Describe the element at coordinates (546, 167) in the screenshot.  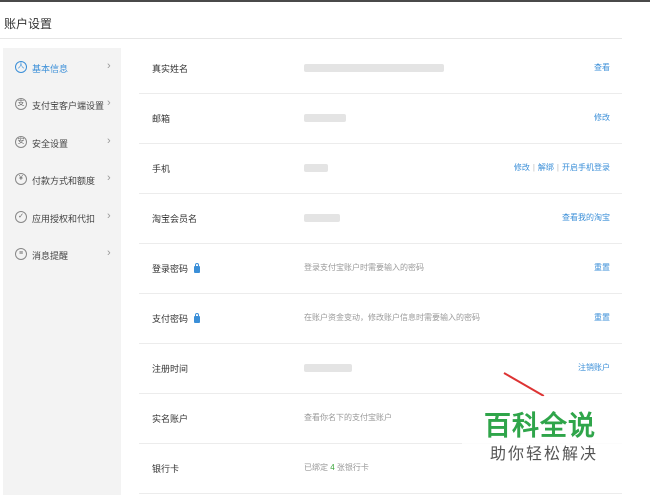
I see `unbind-button: 解绑` at that location.